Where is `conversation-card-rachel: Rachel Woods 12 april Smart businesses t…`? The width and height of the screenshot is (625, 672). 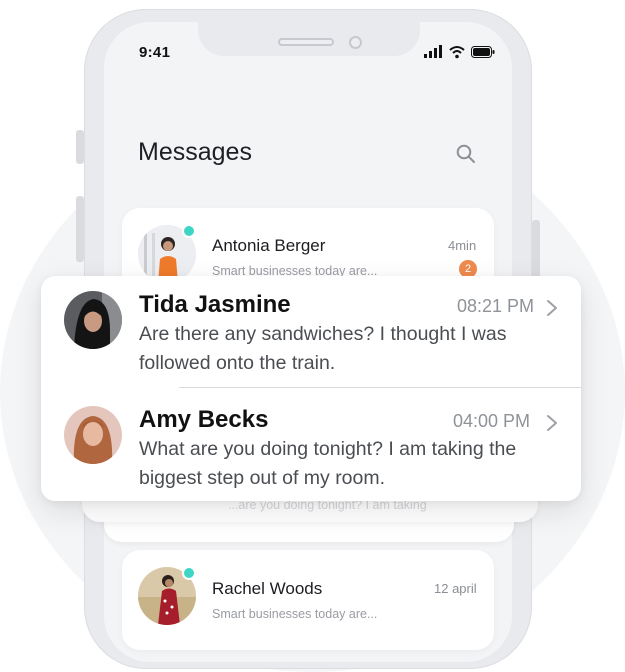 conversation-card-rachel: Rachel Woods 12 april Smart businesses t… is located at coordinates (308, 600).